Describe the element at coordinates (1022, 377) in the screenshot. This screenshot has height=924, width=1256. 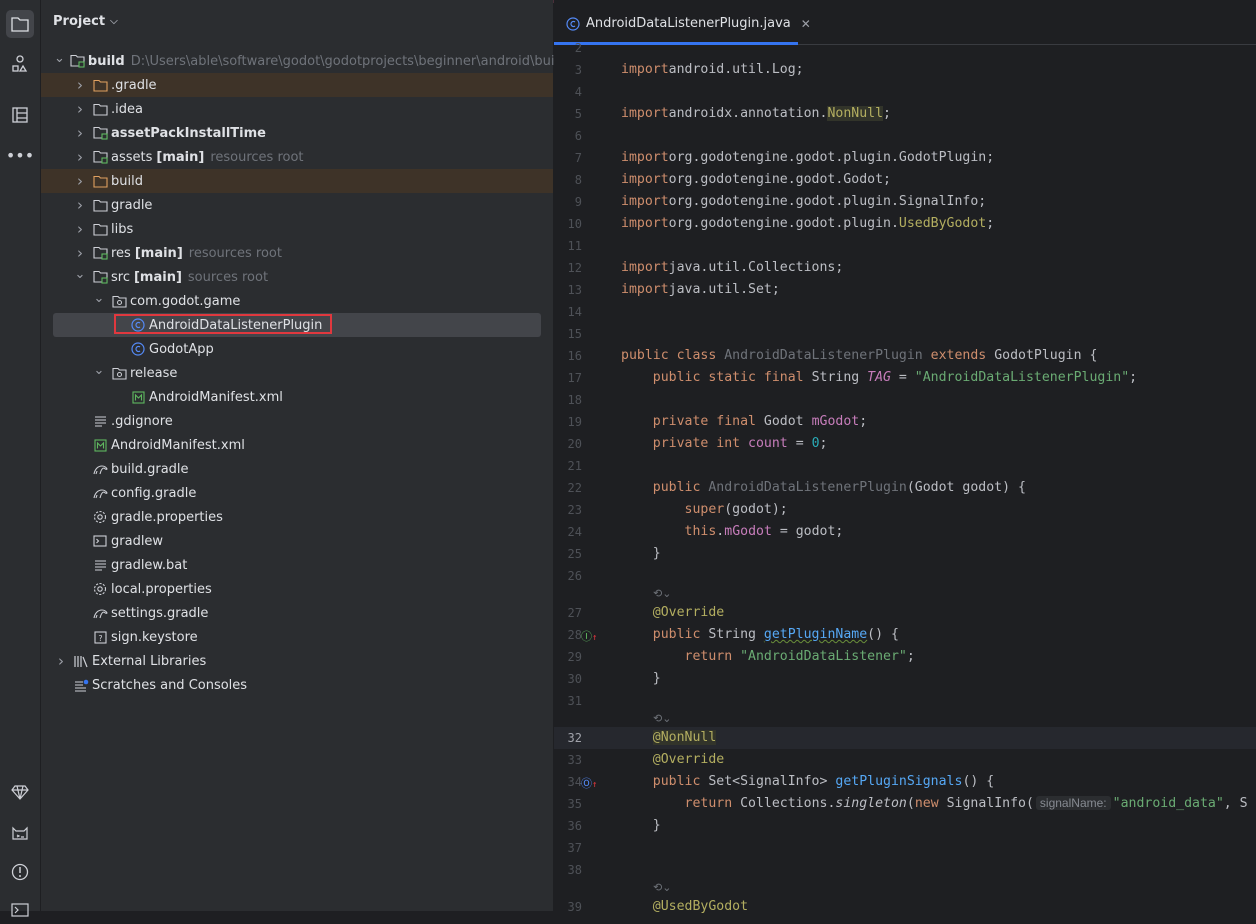
I see `code-token: "AndroidDataListenerPlugin"` at that location.